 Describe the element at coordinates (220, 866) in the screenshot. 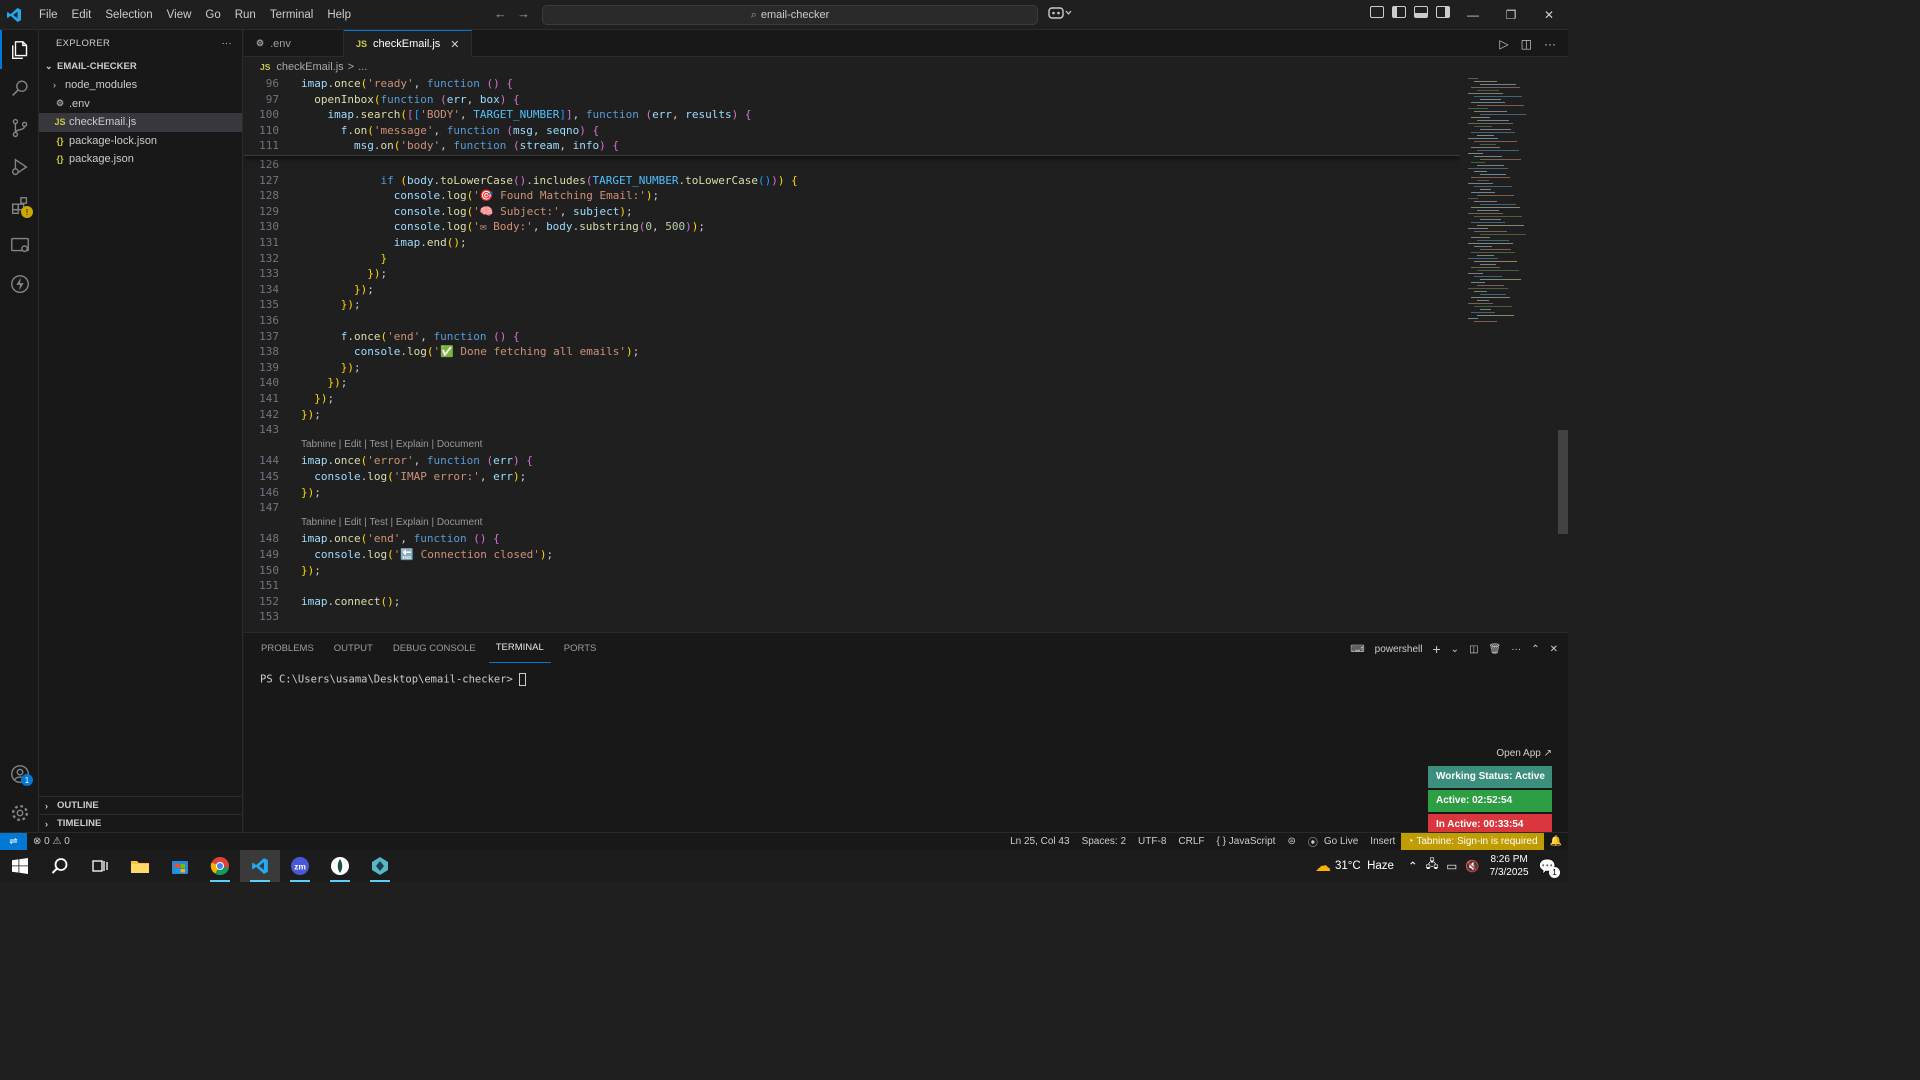

I see `chrome-icon` at that location.